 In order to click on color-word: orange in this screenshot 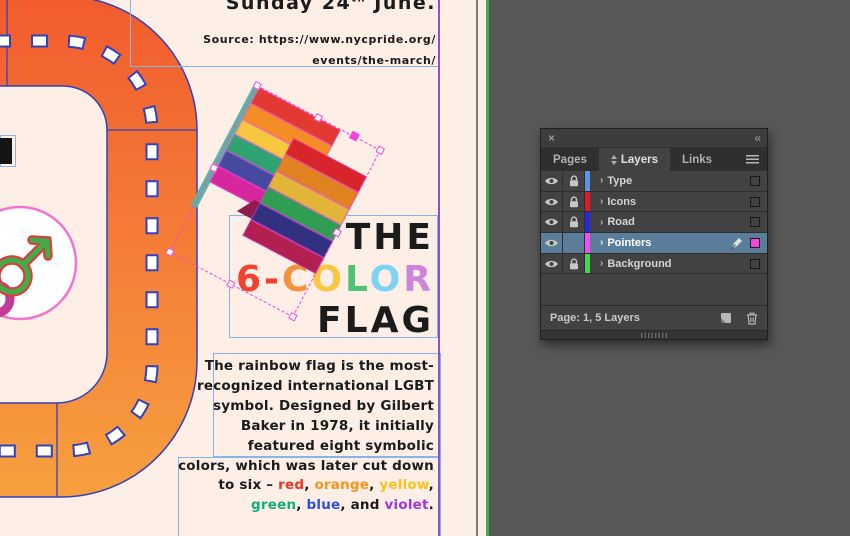, I will do `click(342, 485)`.